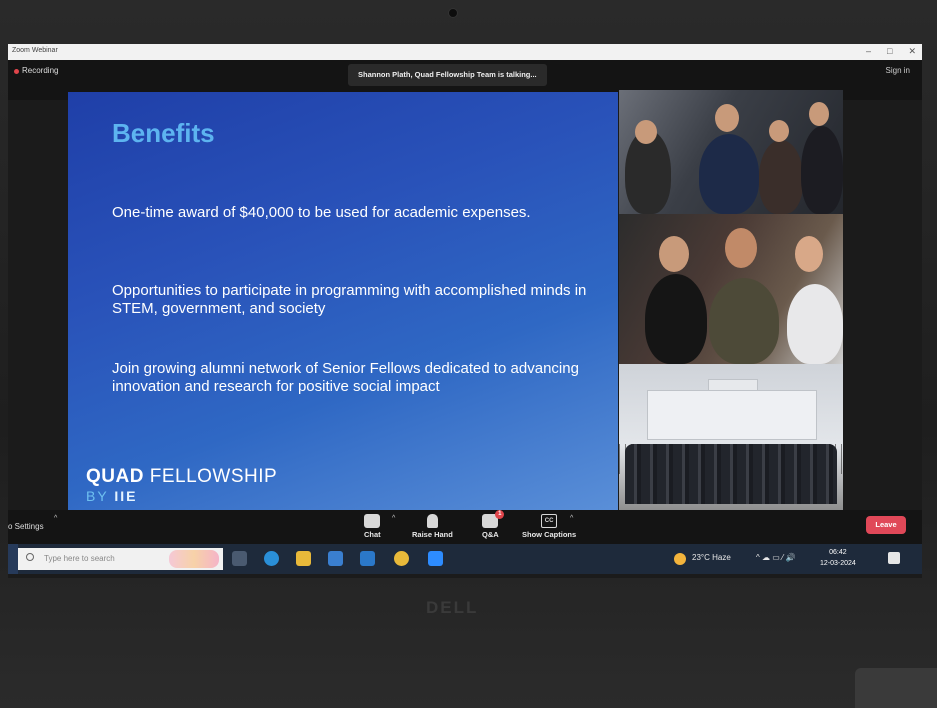 The width and height of the screenshot is (937, 708). What do you see at coordinates (432, 521) in the screenshot?
I see `hand-icon` at bounding box center [432, 521].